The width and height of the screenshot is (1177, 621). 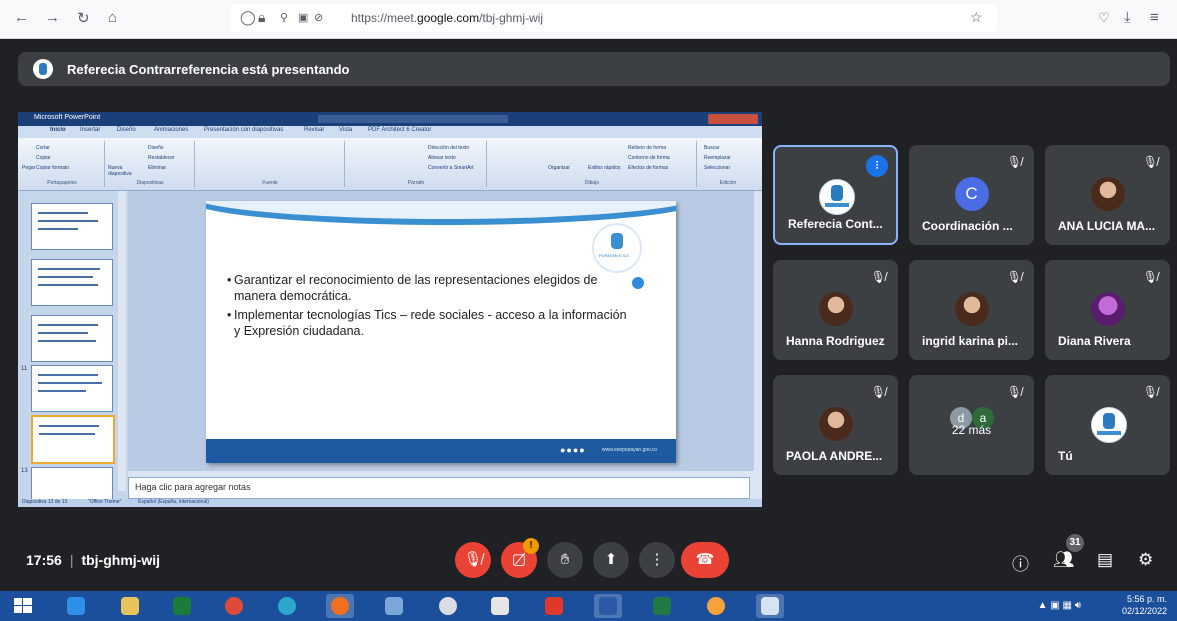 What do you see at coordinates (728, 183) in the screenshot?
I see `ribbon-group-label: Edición` at bounding box center [728, 183].